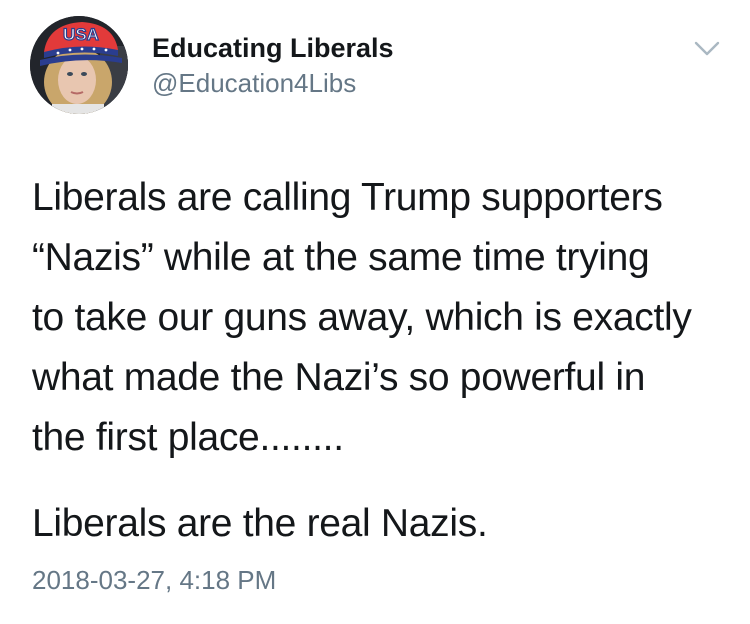 The width and height of the screenshot is (750, 624). I want to click on tweet-timestamp: 2018-03-27, 4:18 PM, so click(154, 580).